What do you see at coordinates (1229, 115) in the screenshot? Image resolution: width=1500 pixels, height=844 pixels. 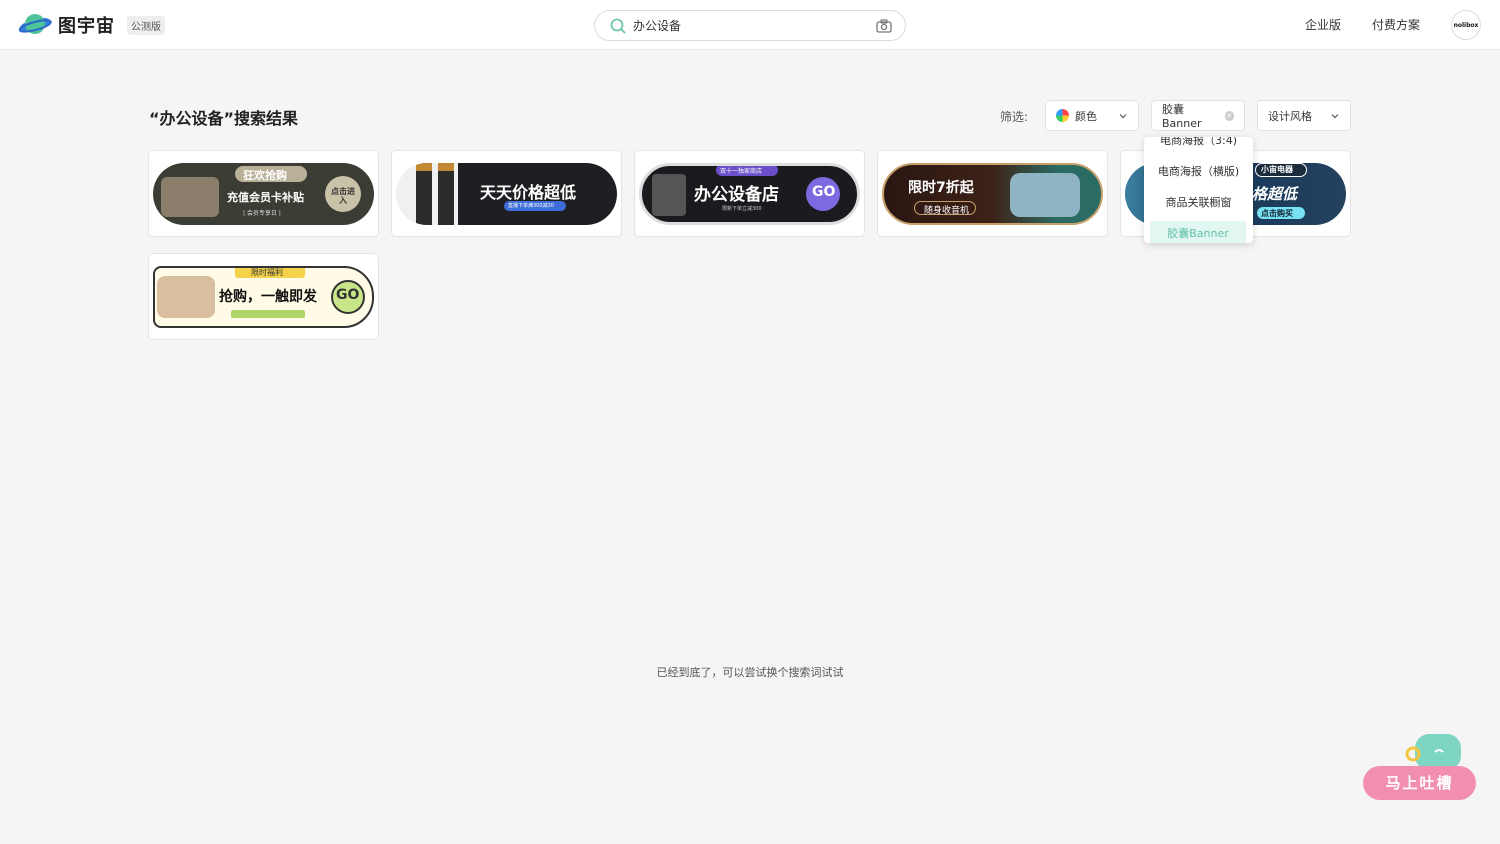 I see `clear-icon: ×` at bounding box center [1229, 115].